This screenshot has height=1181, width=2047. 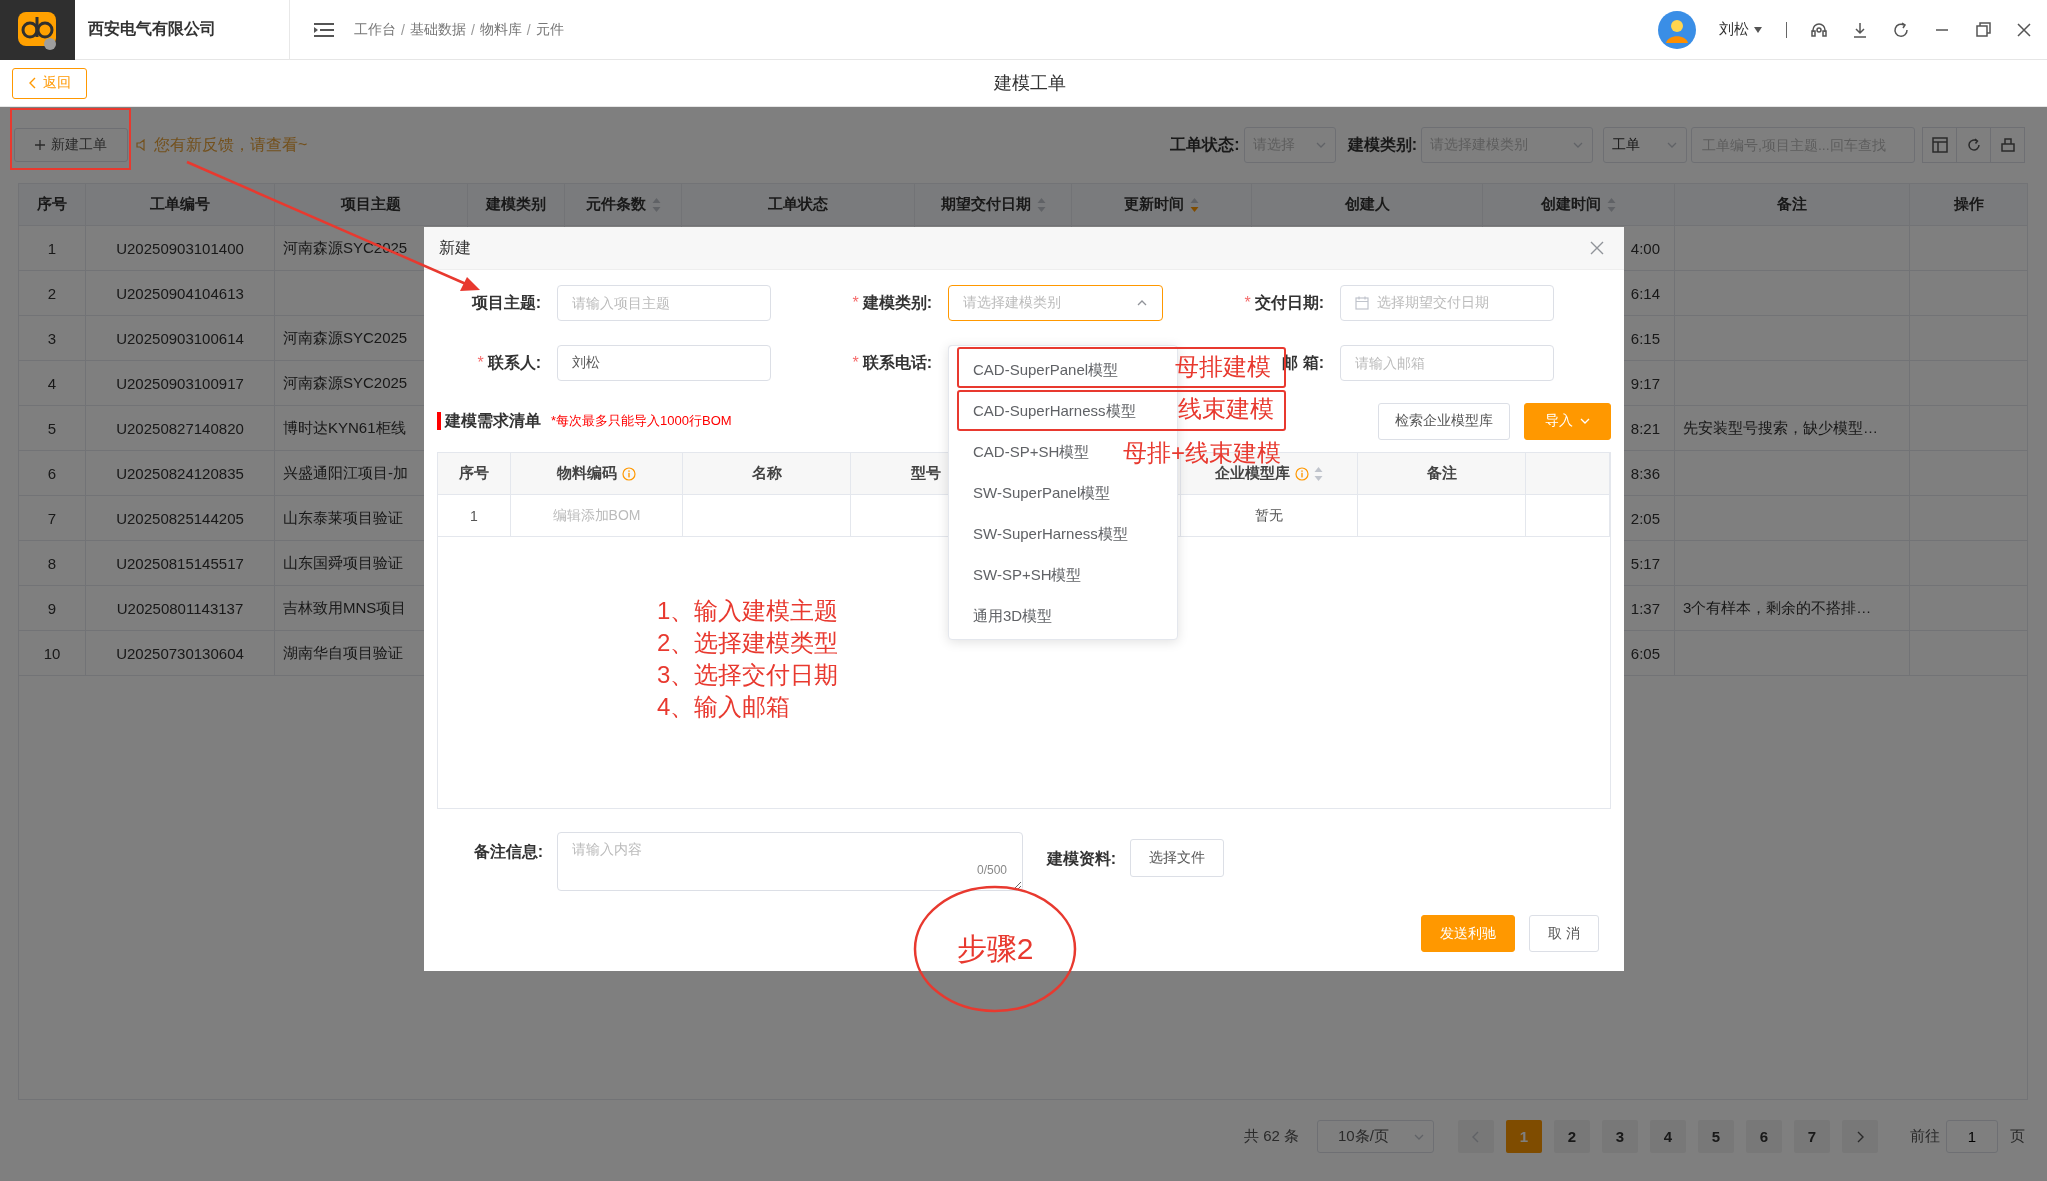 I want to click on annotation-text: 母排+线束建模, so click(x=1202, y=452).